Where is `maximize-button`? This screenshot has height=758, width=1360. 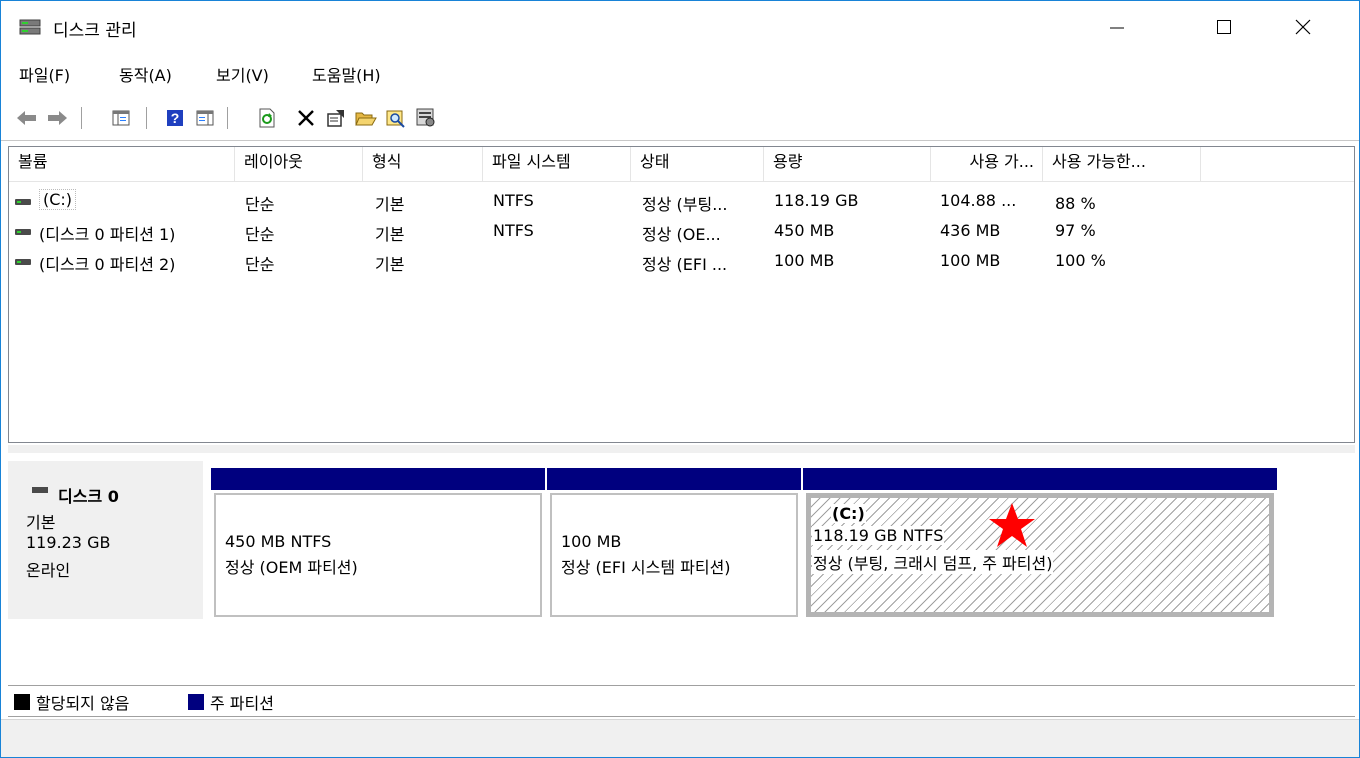 maximize-button is located at coordinates (1224, 27).